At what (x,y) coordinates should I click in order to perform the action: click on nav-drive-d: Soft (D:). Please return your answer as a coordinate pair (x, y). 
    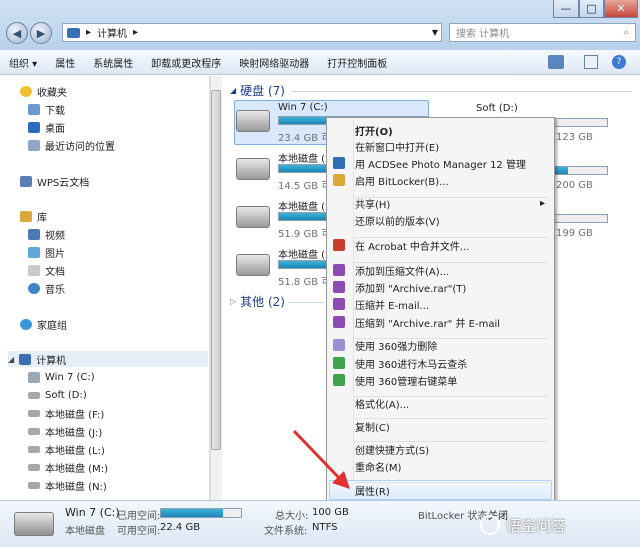
    Looking at the image, I should click on (57, 395).